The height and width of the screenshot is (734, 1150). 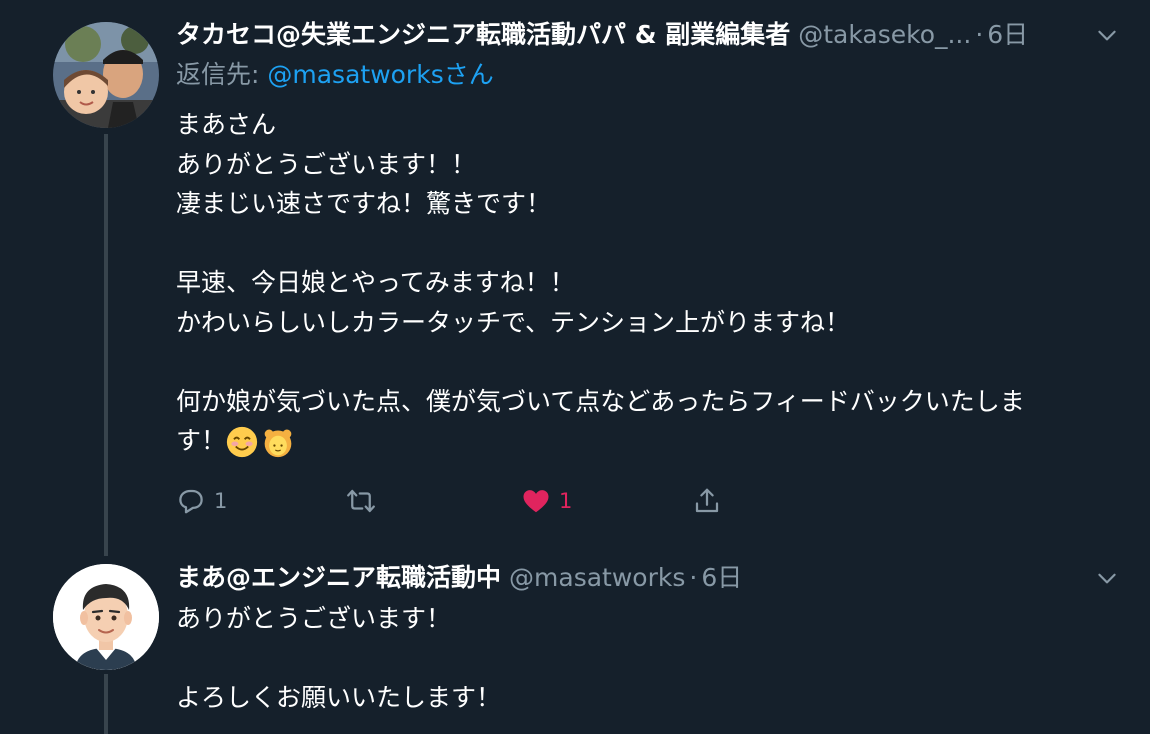 What do you see at coordinates (222, 74) in the screenshot?
I see `replying-to-label: 返信先:` at bounding box center [222, 74].